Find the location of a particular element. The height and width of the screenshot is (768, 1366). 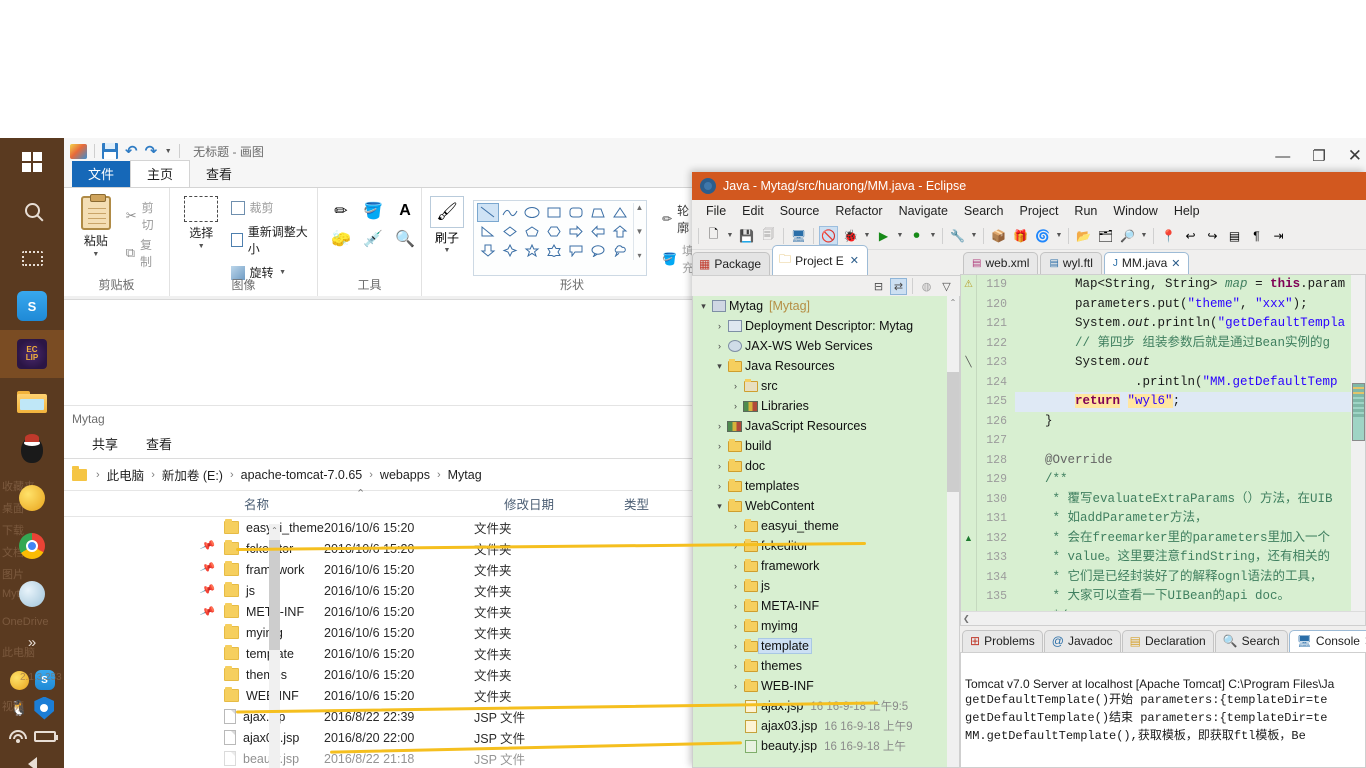

column-header-type: 类型 is located at coordinates (636, 503).